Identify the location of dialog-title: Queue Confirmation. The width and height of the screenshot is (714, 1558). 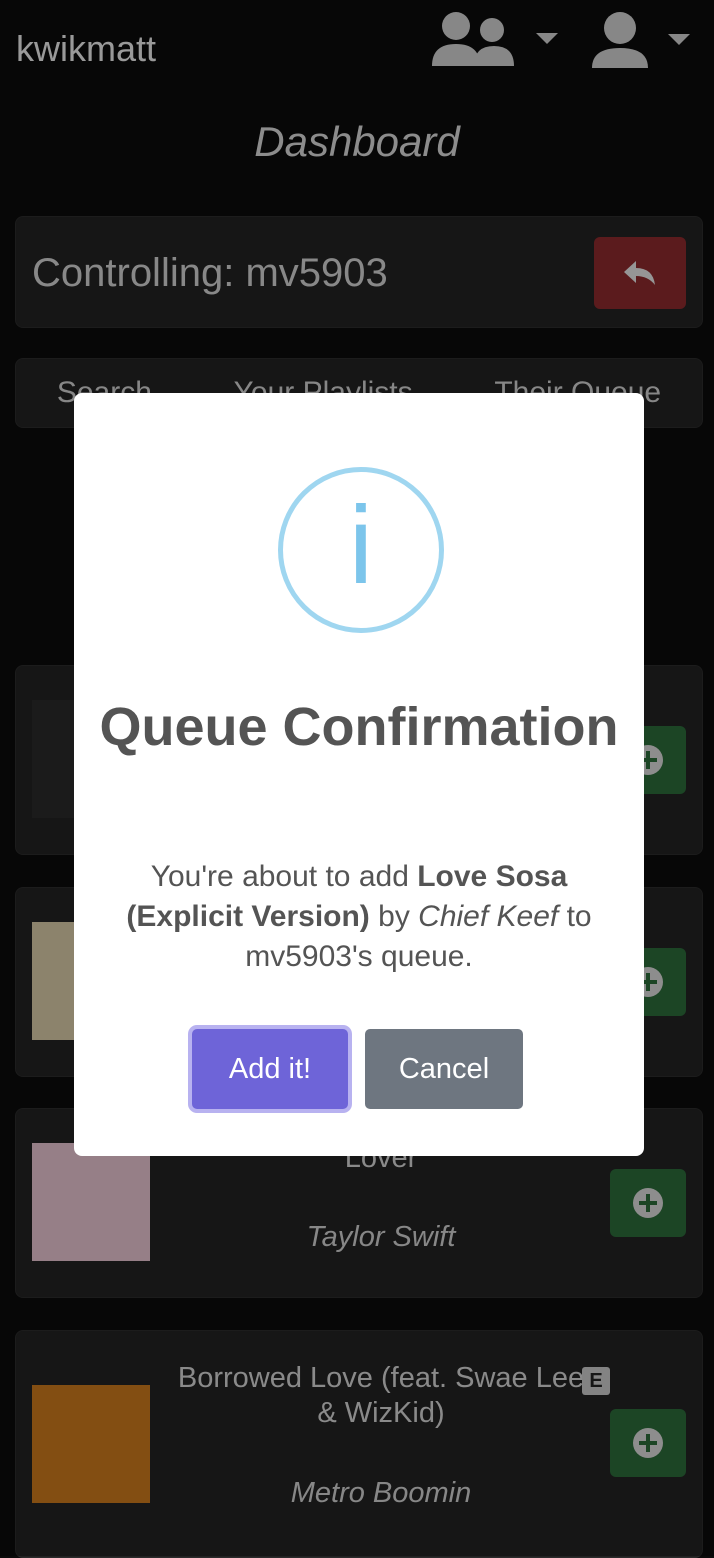
(359, 727).